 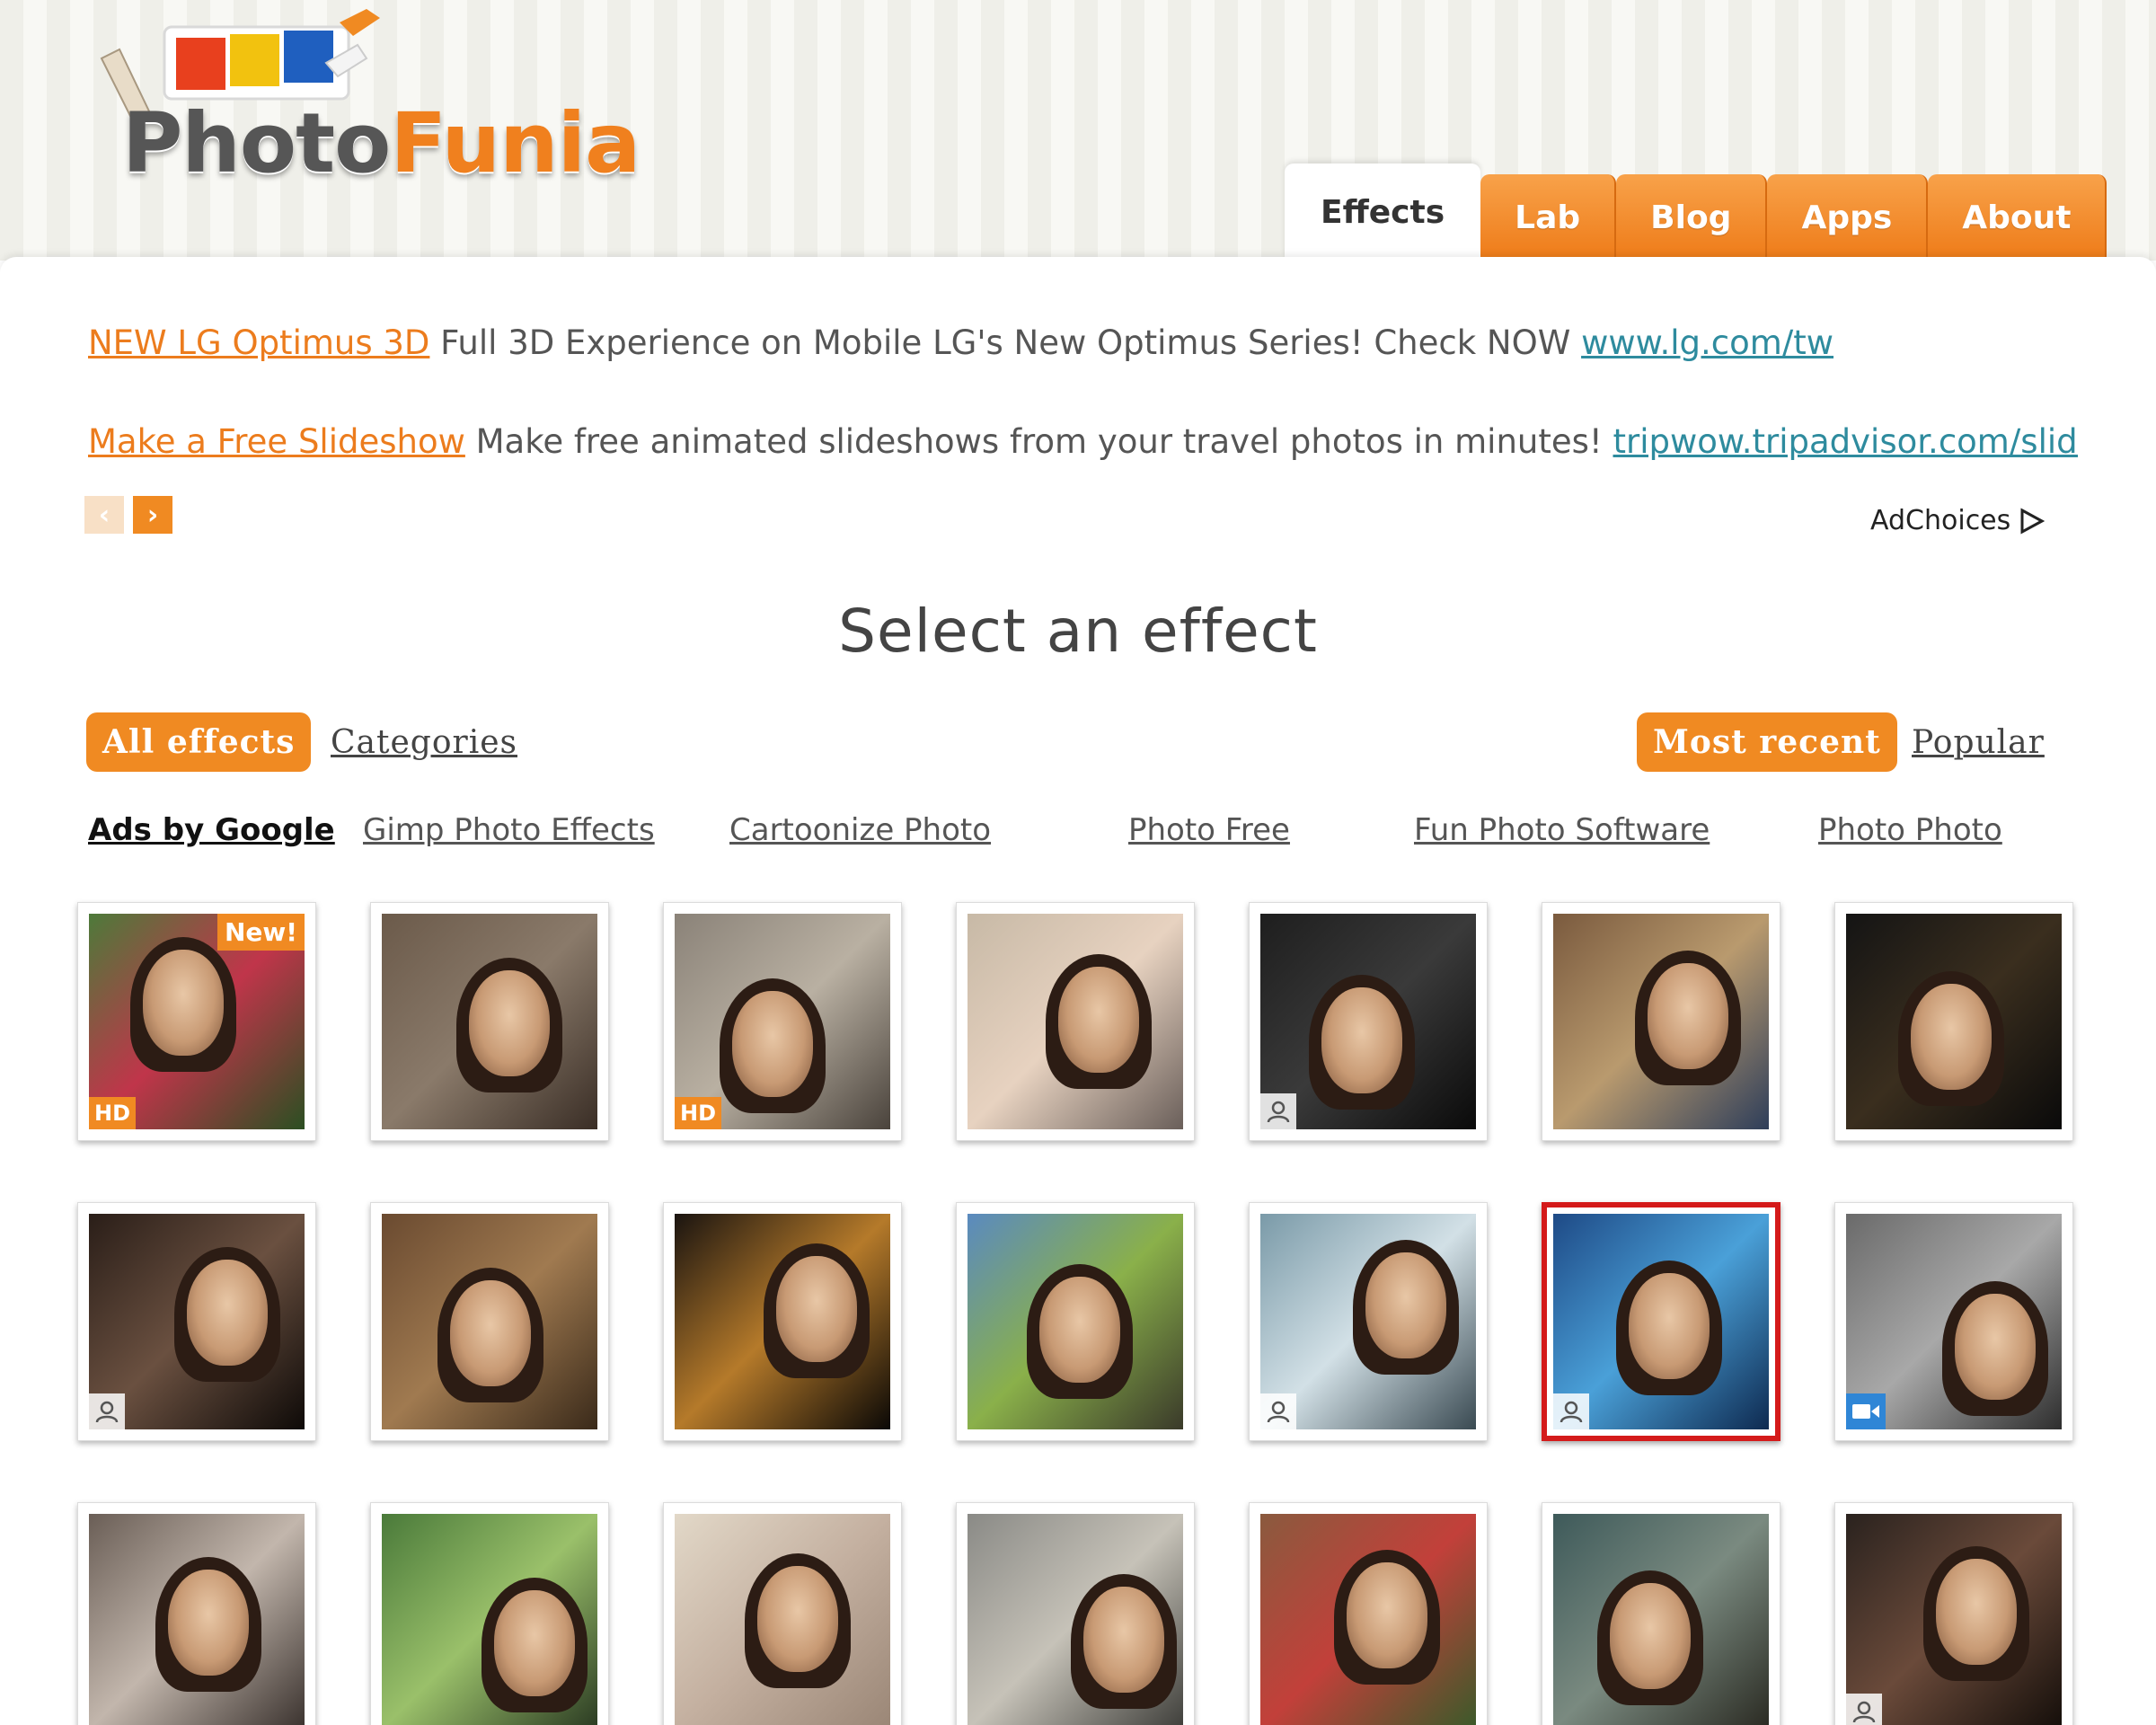 I want to click on video-camera-icon, so click(x=1866, y=1411).